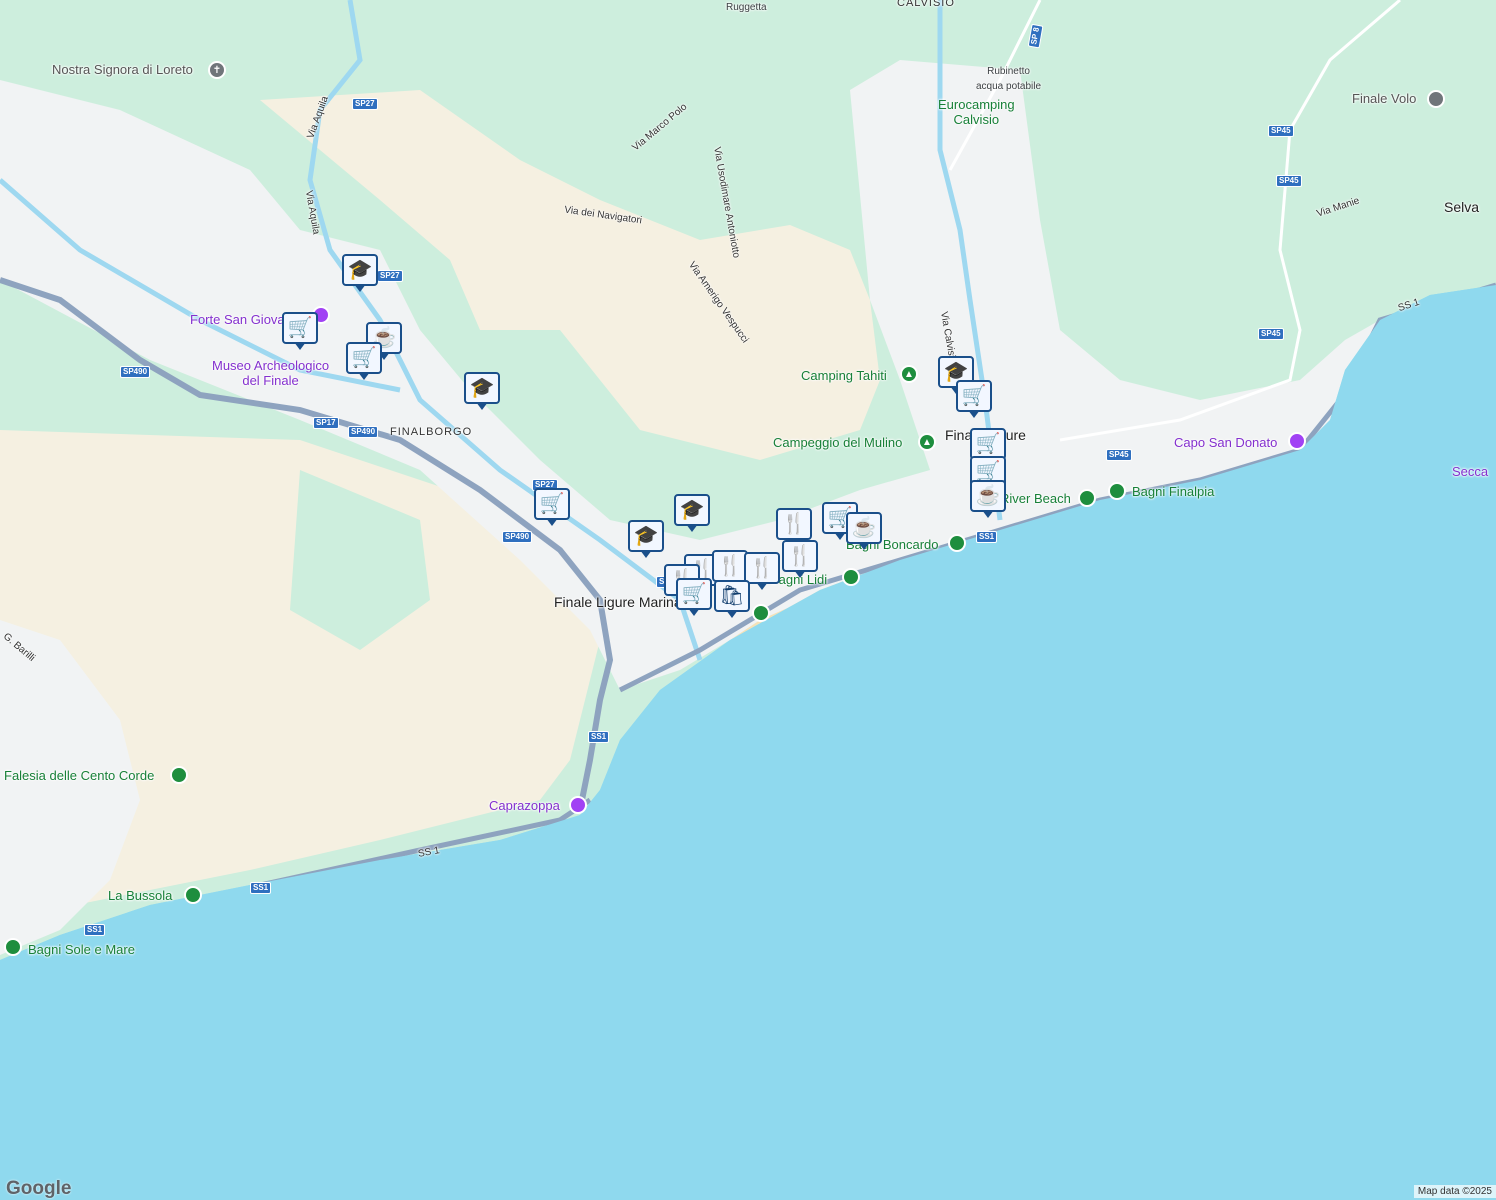 This screenshot has width=1496, height=1200. What do you see at coordinates (1384, 98) in the screenshot?
I see `label-finale-volo: Finale Volo` at bounding box center [1384, 98].